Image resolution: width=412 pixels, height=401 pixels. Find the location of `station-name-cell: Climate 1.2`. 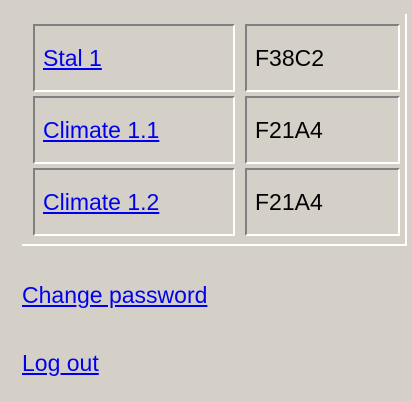

station-name-cell: Climate 1.2 is located at coordinates (134, 202).